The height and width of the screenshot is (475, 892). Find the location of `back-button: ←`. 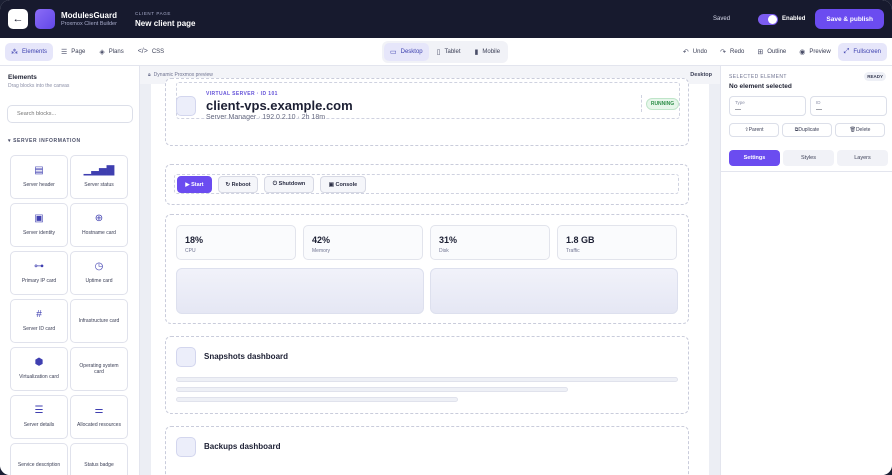

back-button: ← is located at coordinates (18, 19).